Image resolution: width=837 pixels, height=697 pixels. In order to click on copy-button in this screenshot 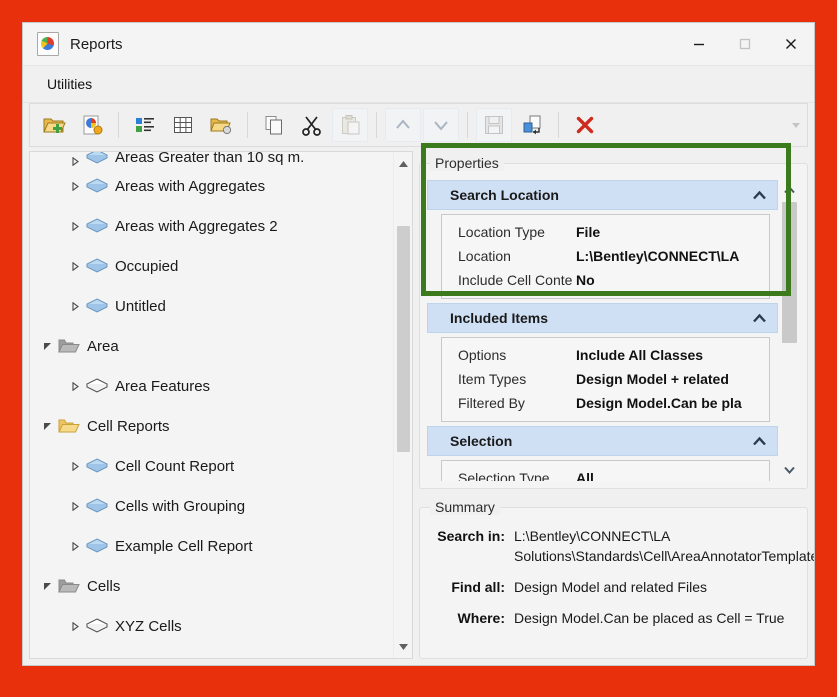, I will do `click(274, 125)`.